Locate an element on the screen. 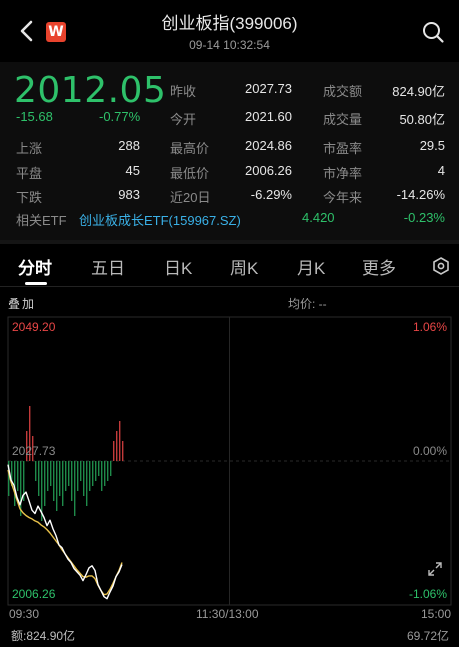 The image size is (459, 647). page-title: 创业板指(399006) is located at coordinates (229, 23).